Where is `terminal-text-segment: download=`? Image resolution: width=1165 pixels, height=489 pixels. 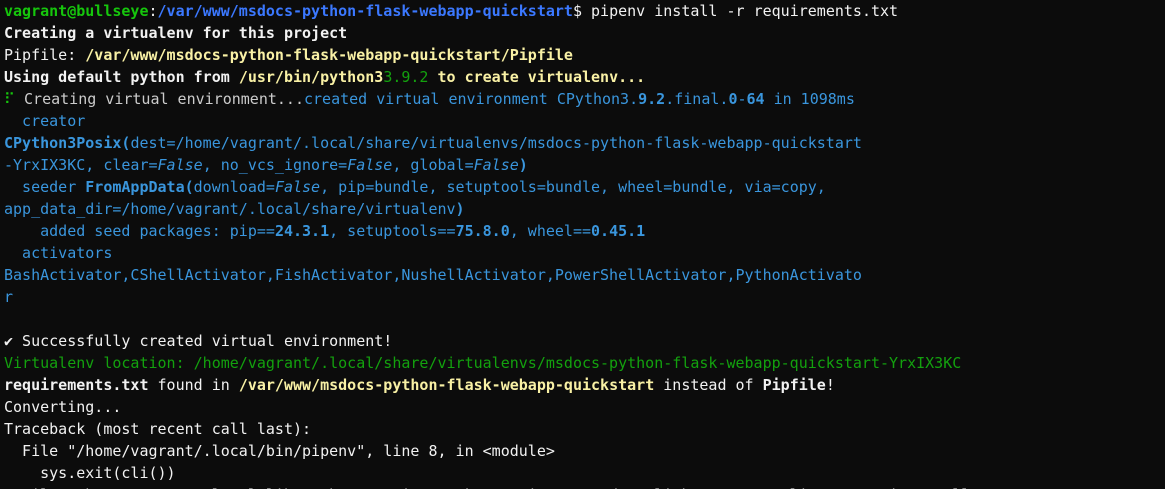
terminal-text-segment: download= is located at coordinates (234, 187).